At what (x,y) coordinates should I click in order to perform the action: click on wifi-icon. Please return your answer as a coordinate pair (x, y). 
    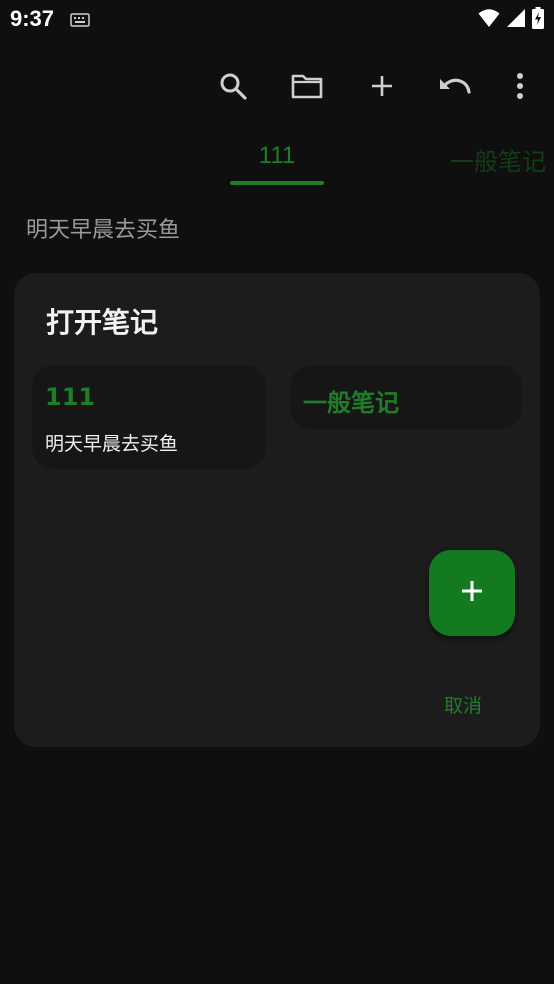
    Looking at the image, I should click on (489, 20).